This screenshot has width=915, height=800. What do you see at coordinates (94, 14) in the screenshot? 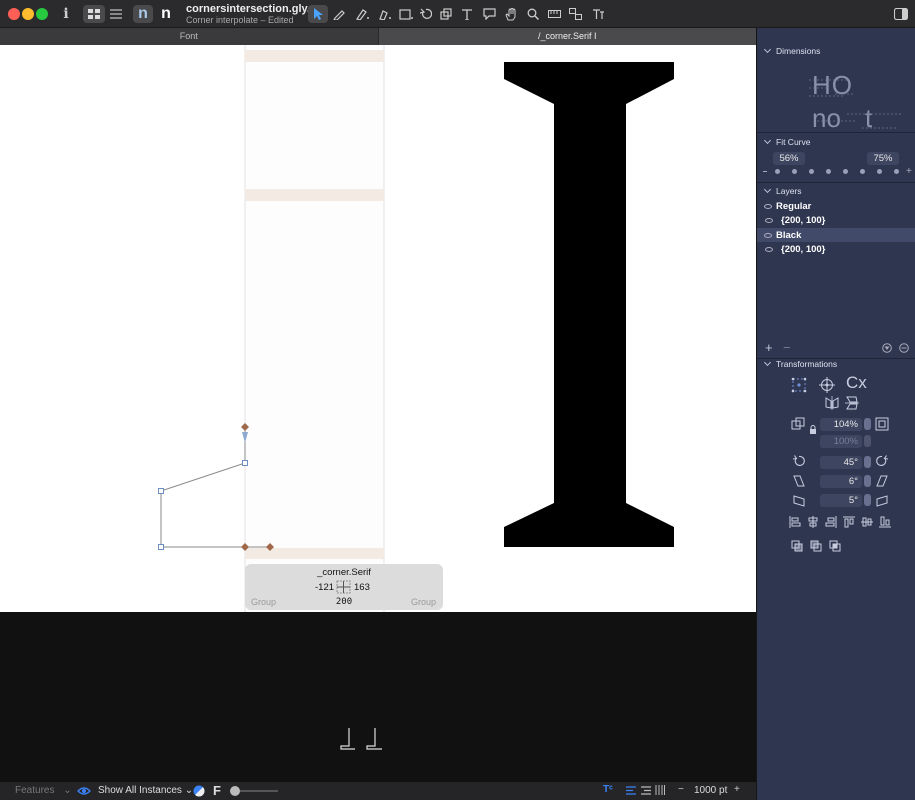
I see `grid-view-button` at bounding box center [94, 14].